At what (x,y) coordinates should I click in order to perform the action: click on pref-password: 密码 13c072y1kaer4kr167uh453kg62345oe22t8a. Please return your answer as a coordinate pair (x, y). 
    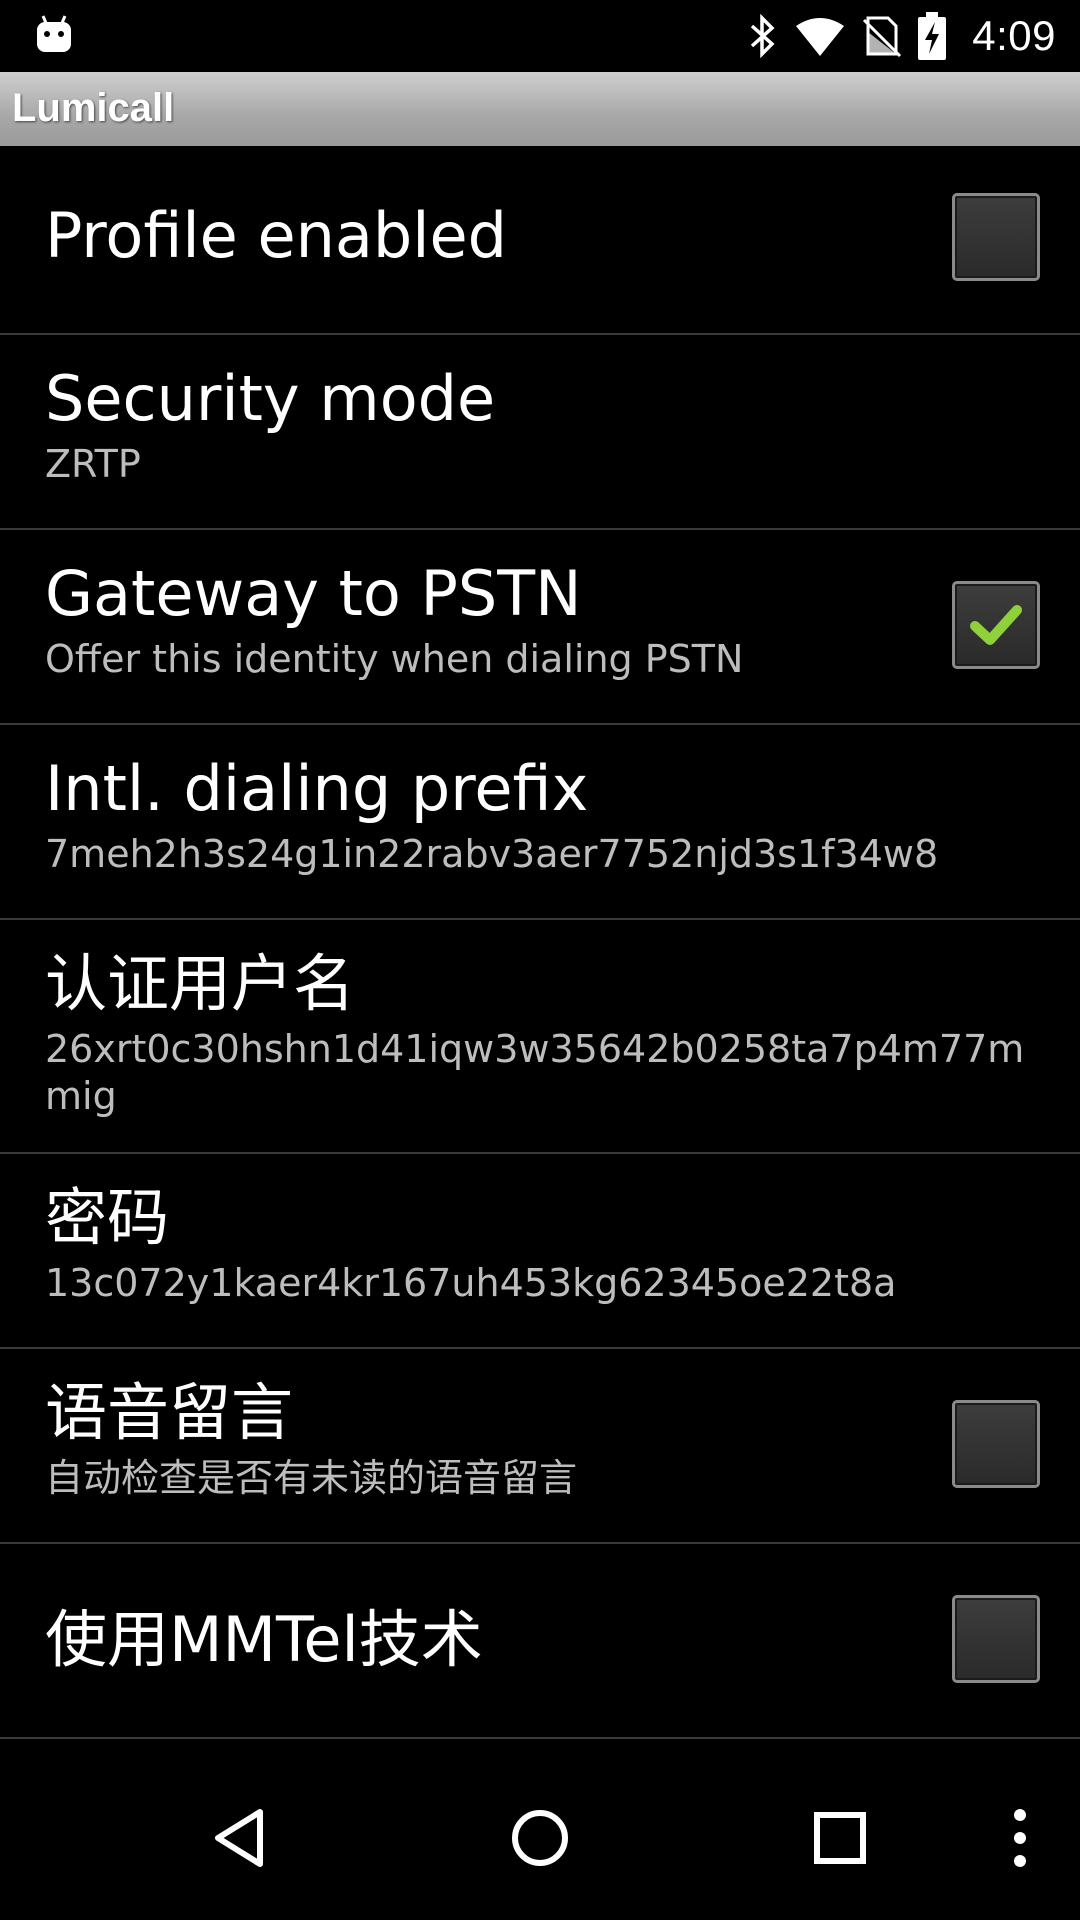
    Looking at the image, I should click on (540, 1251).